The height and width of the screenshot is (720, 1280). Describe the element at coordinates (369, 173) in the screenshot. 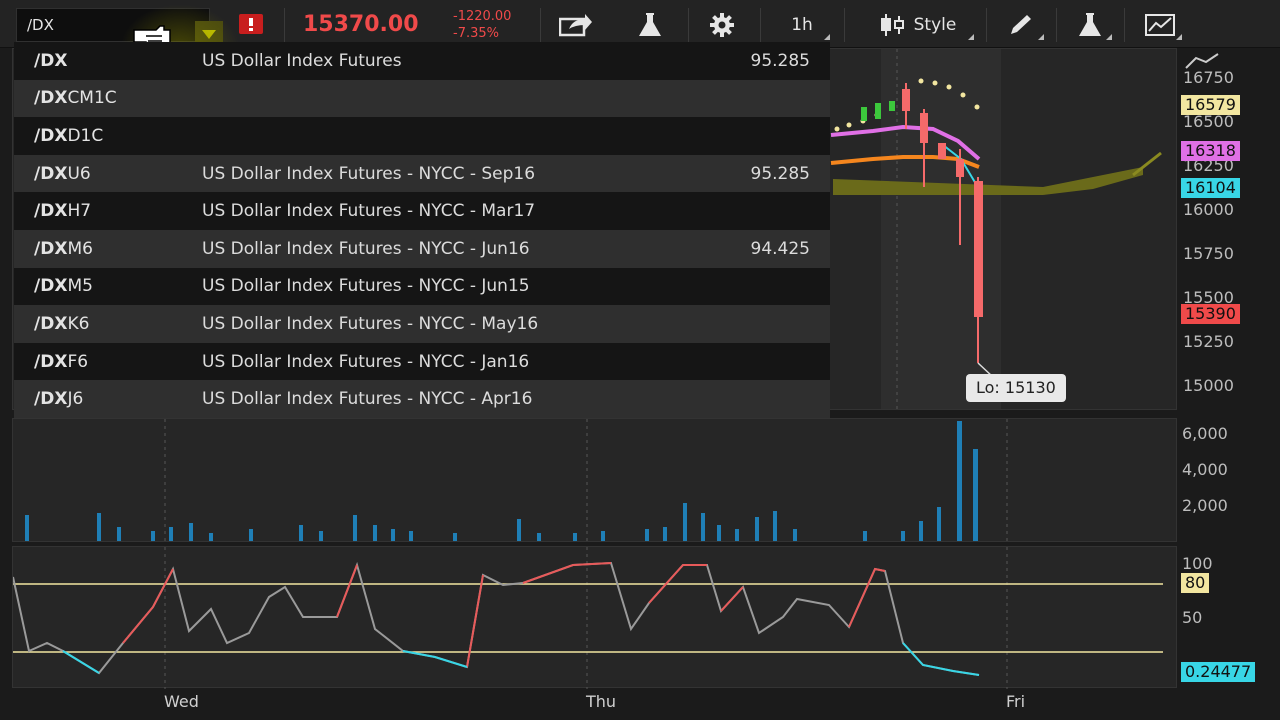

I see `option-description: US Dollar Index Futures - NYCC - Sep16` at that location.